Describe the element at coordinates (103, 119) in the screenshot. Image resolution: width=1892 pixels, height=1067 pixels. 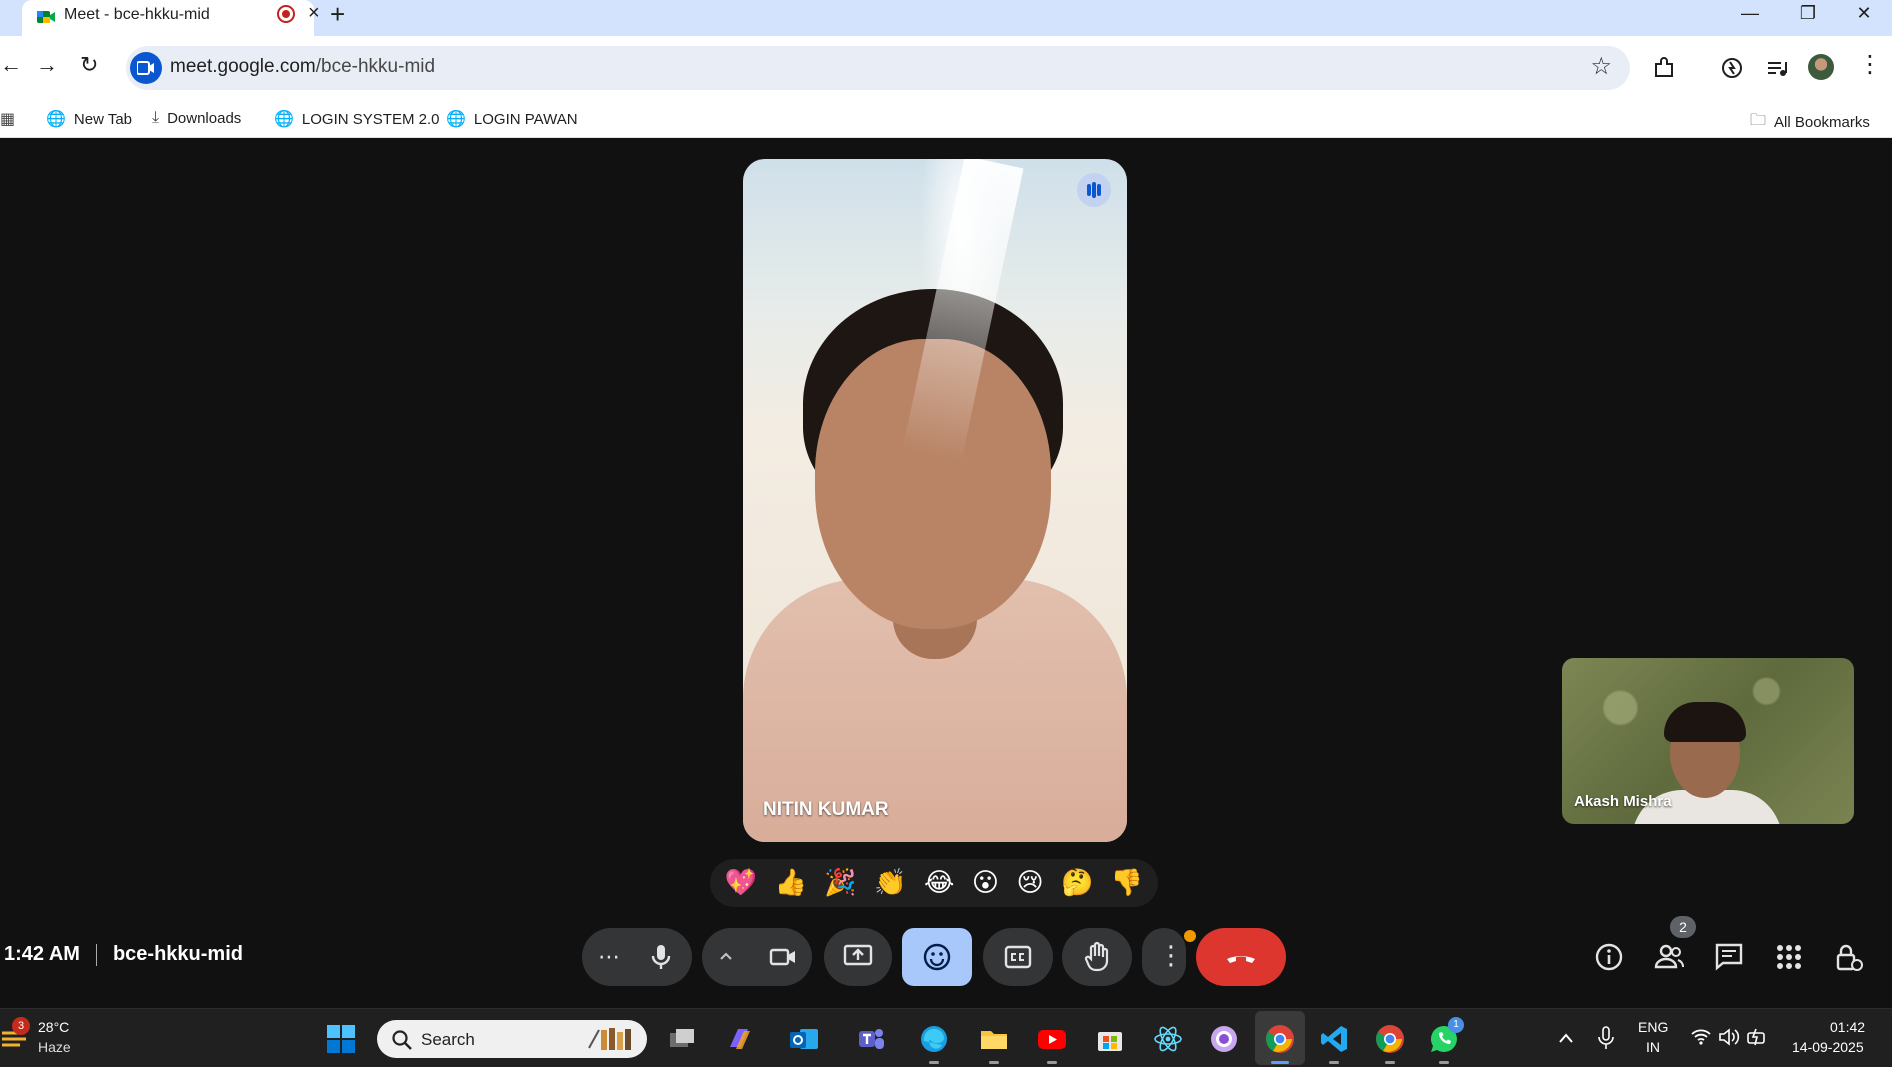
I see `bookmark-label: New Tab` at that location.